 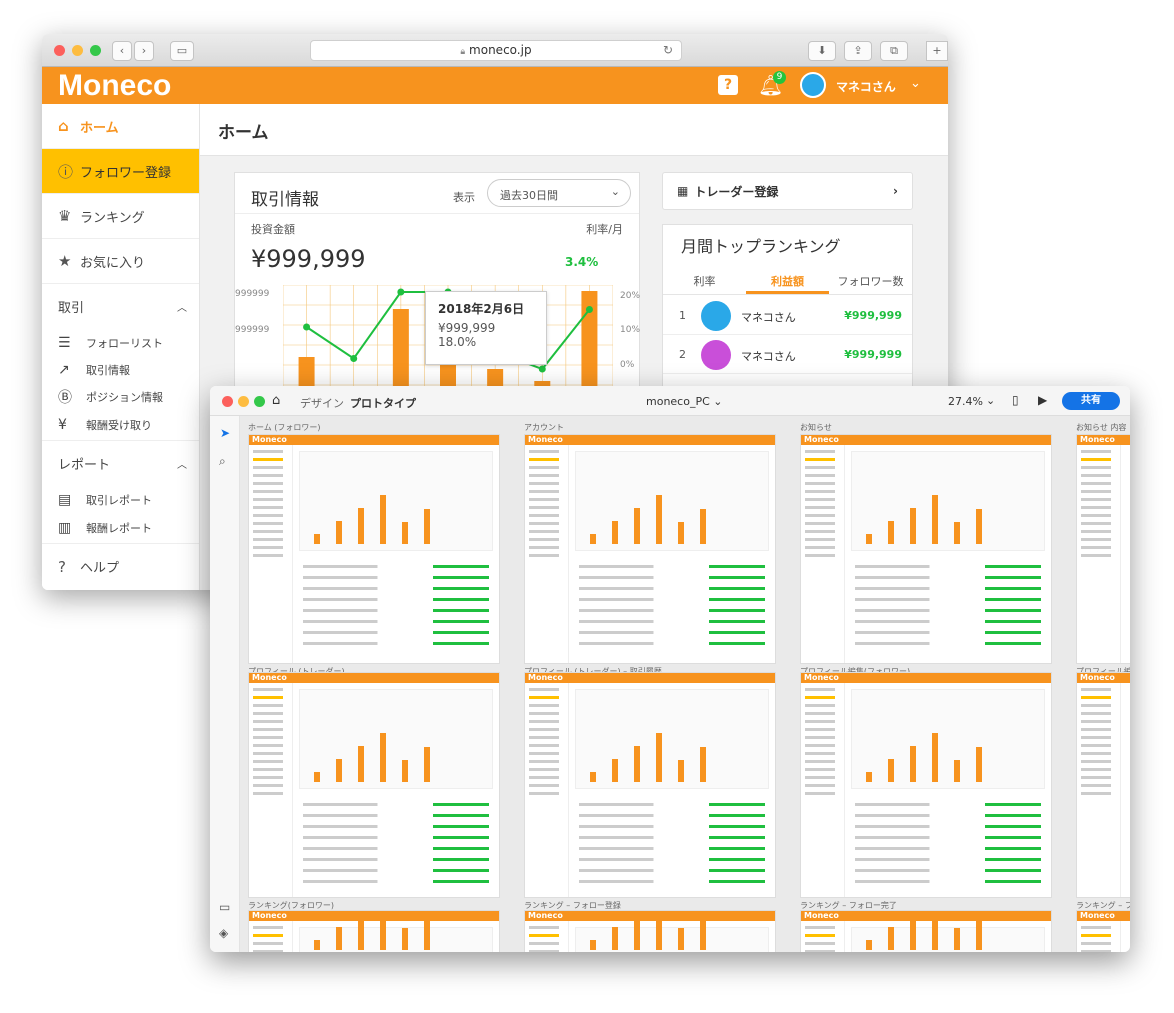 I want to click on sidebar-item-trade-info: ↗ 取引情報, so click(x=120, y=369).